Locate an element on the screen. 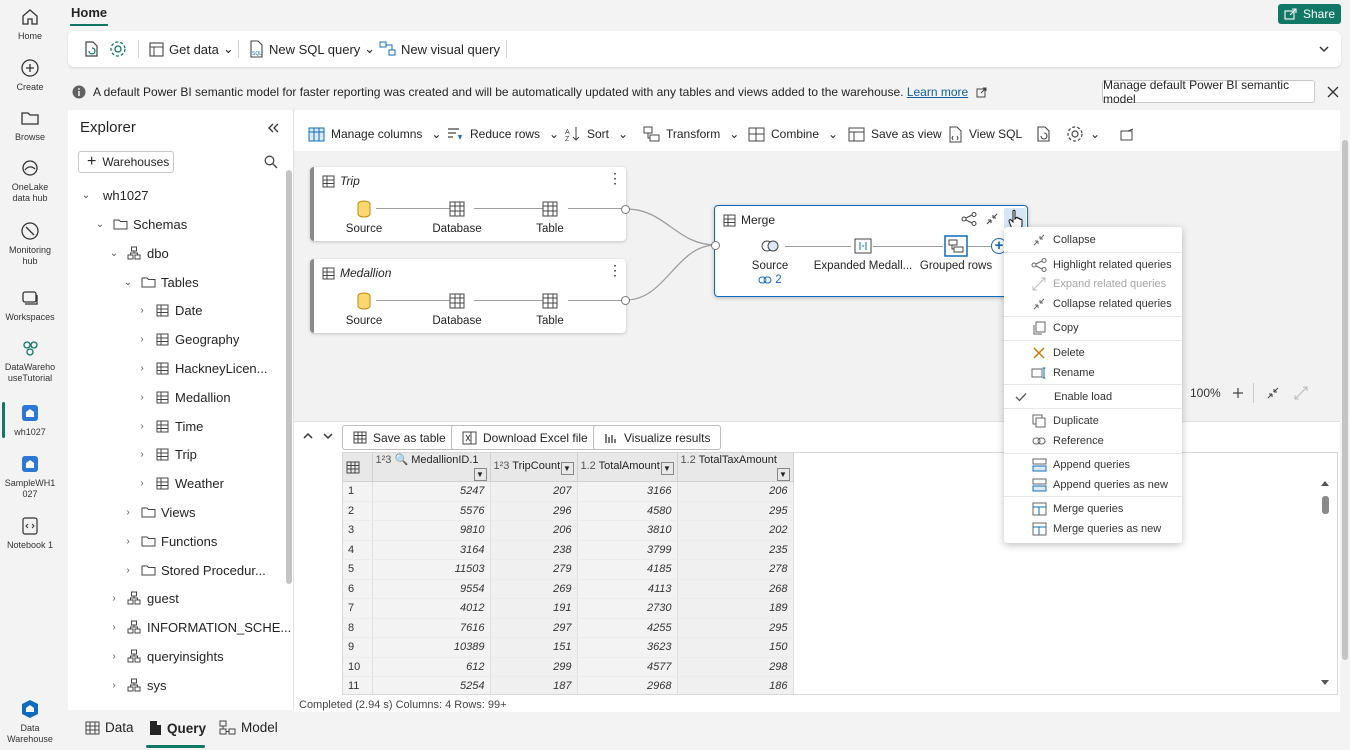  table-cell: 279 is located at coordinates (534, 569).